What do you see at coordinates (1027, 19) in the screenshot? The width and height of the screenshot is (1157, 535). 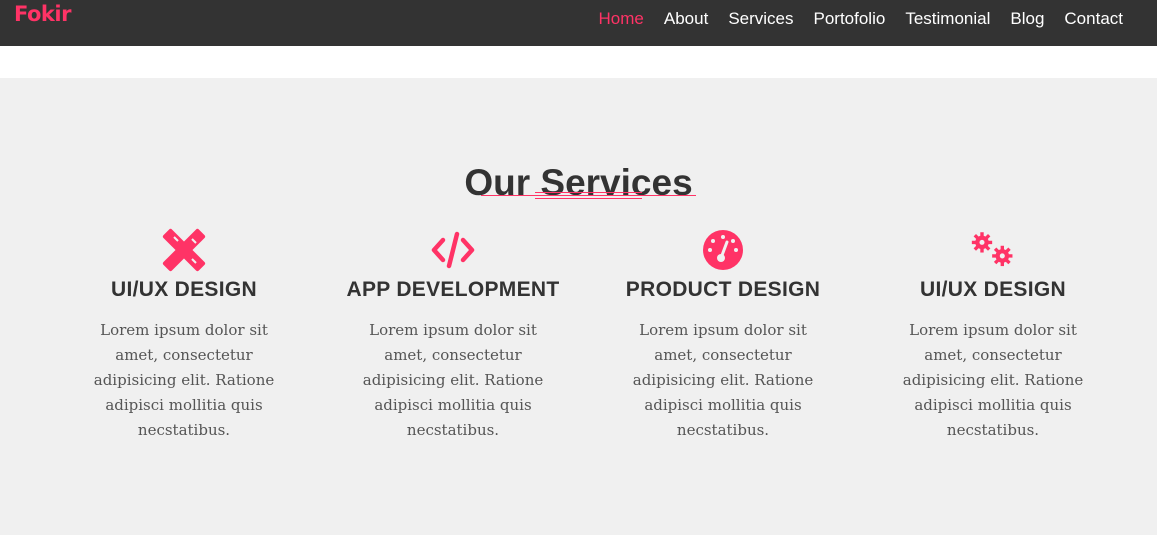 I see `nav-blog-link: Blog` at bounding box center [1027, 19].